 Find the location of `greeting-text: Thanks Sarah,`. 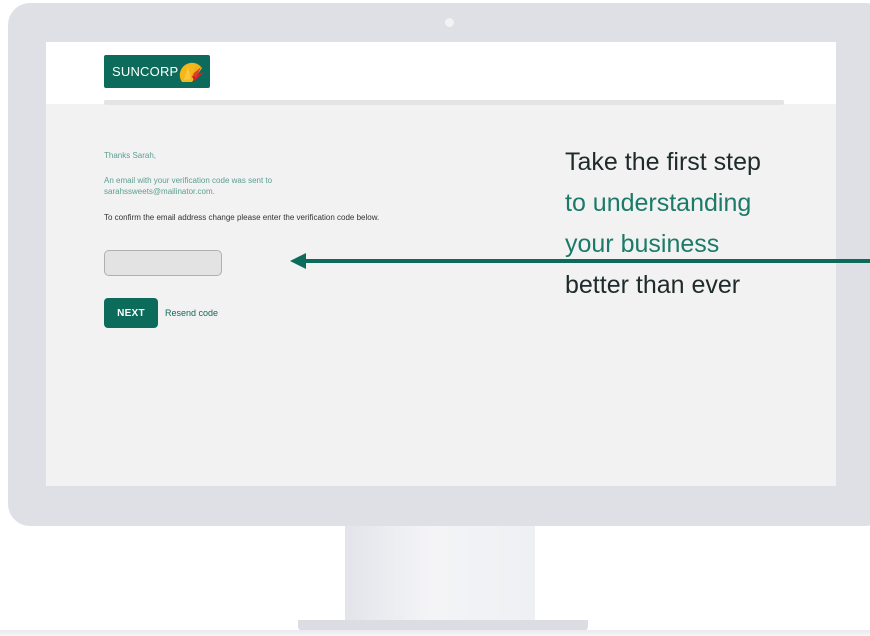

greeting-text: Thanks Sarah, is located at coordinates (130, 155).